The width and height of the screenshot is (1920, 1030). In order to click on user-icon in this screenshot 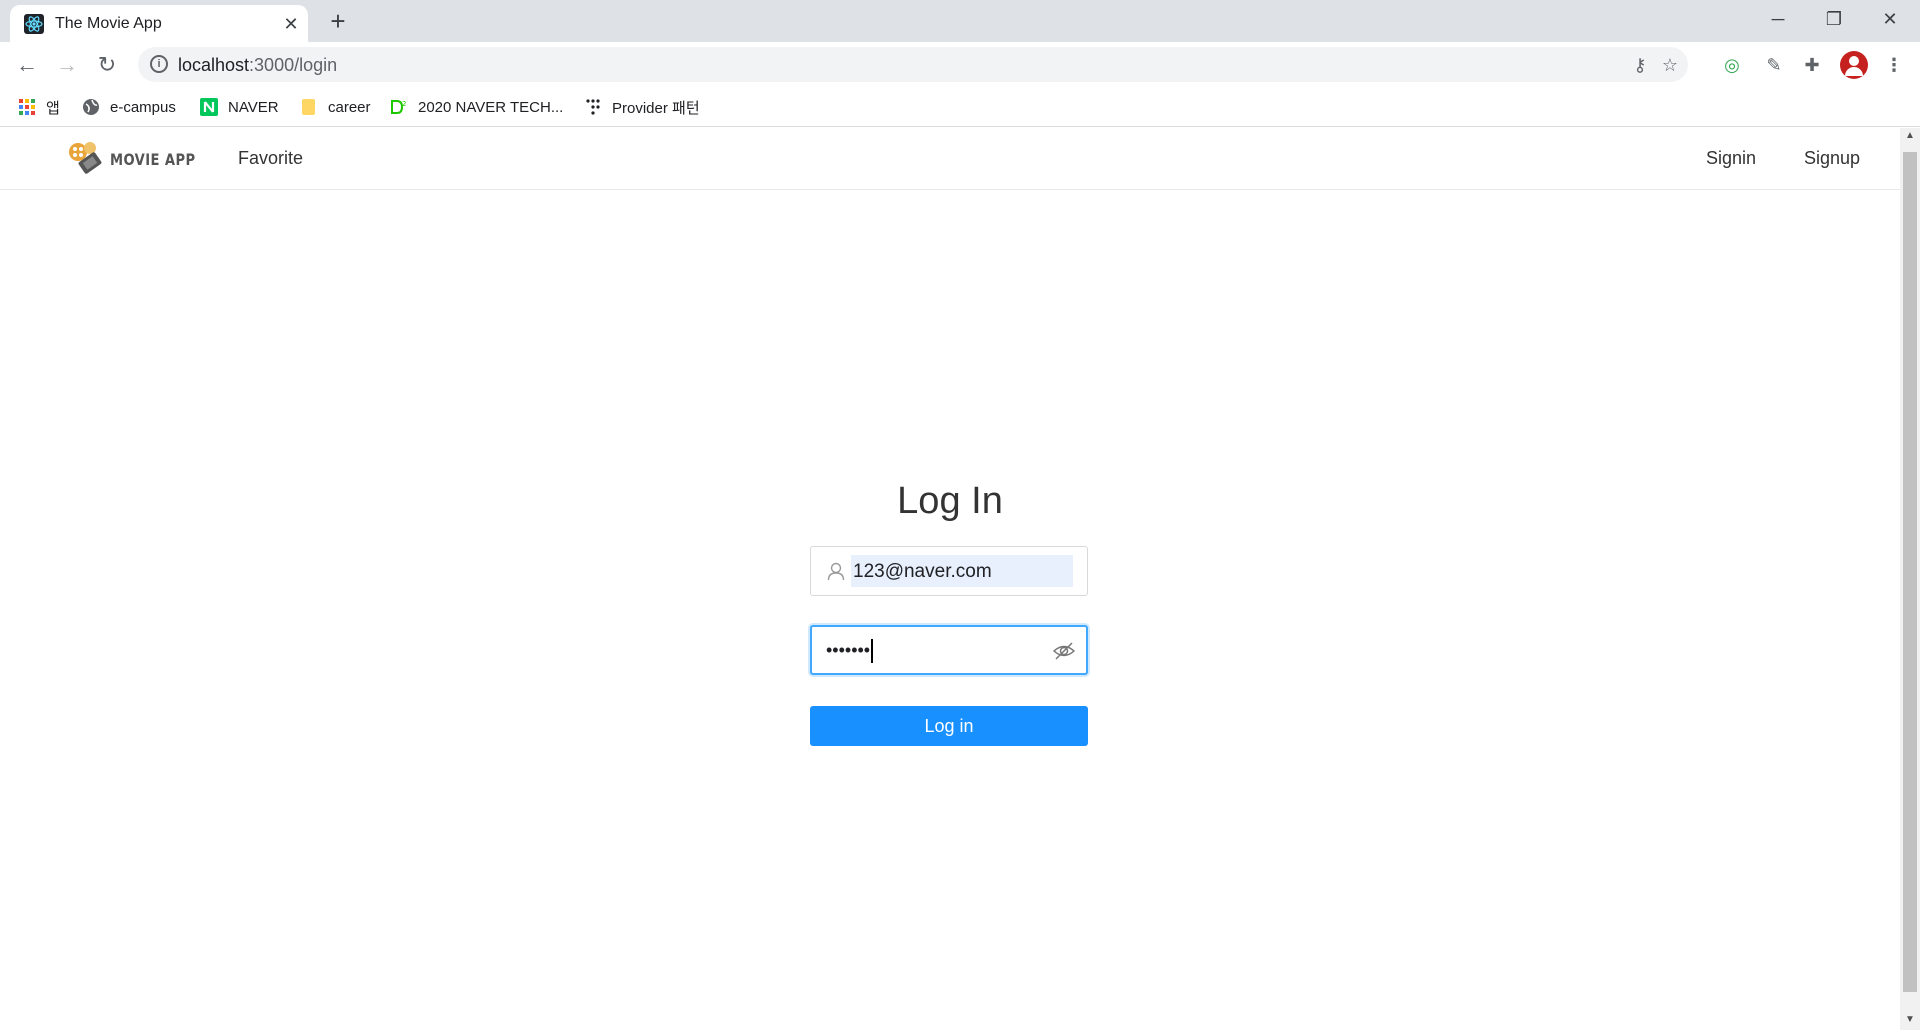, I will do `click(836, 571)`.